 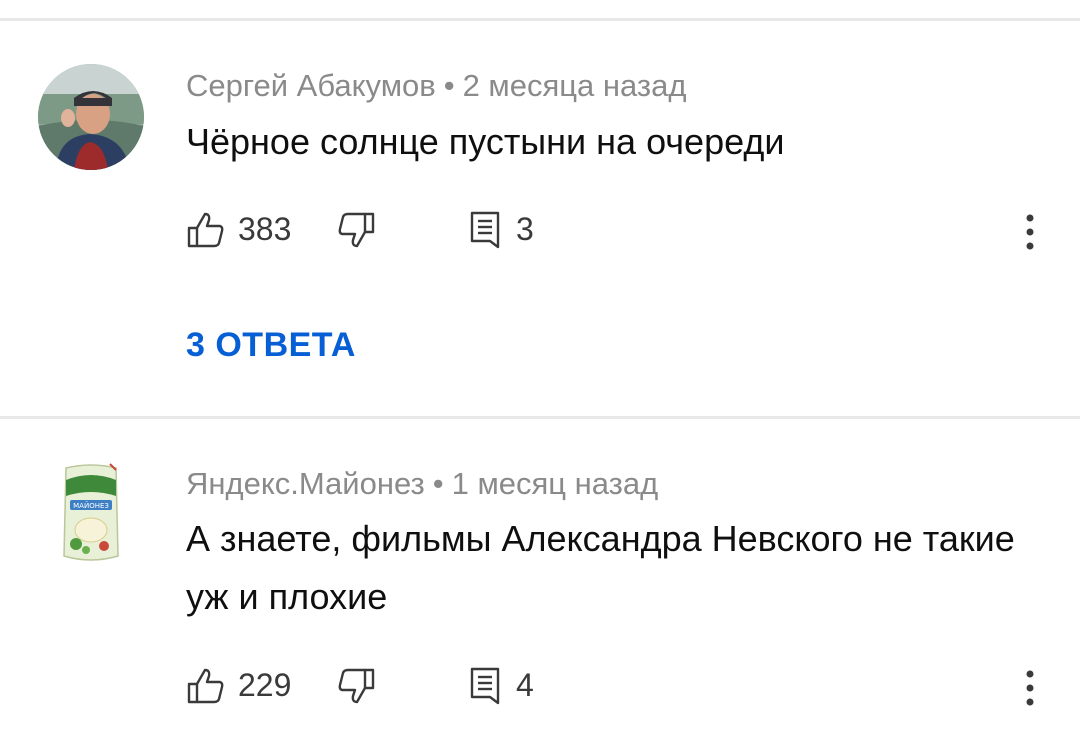 What do you see at coordinates (265, 229) in the screenshot?
I see `like-count: 383` at bounding box center [265, 229].